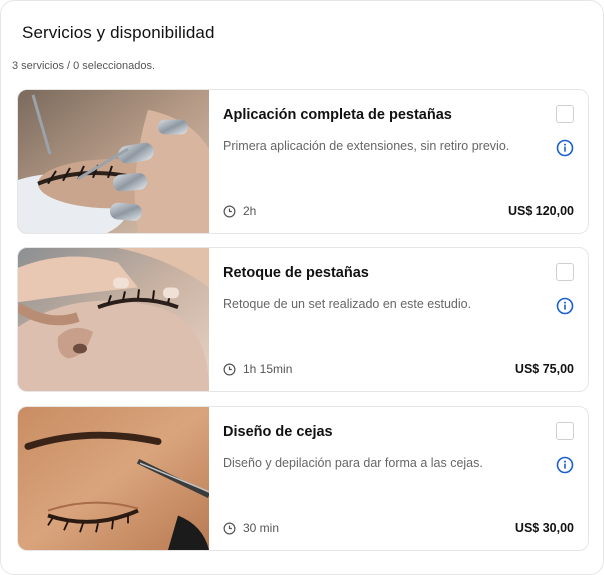 This screenshot has height=575, width=604. What do you see at coordinates (296, 273) in the screenshot?
I see `service-name: Retoque de pestañas` at bounding box center [296, 273].